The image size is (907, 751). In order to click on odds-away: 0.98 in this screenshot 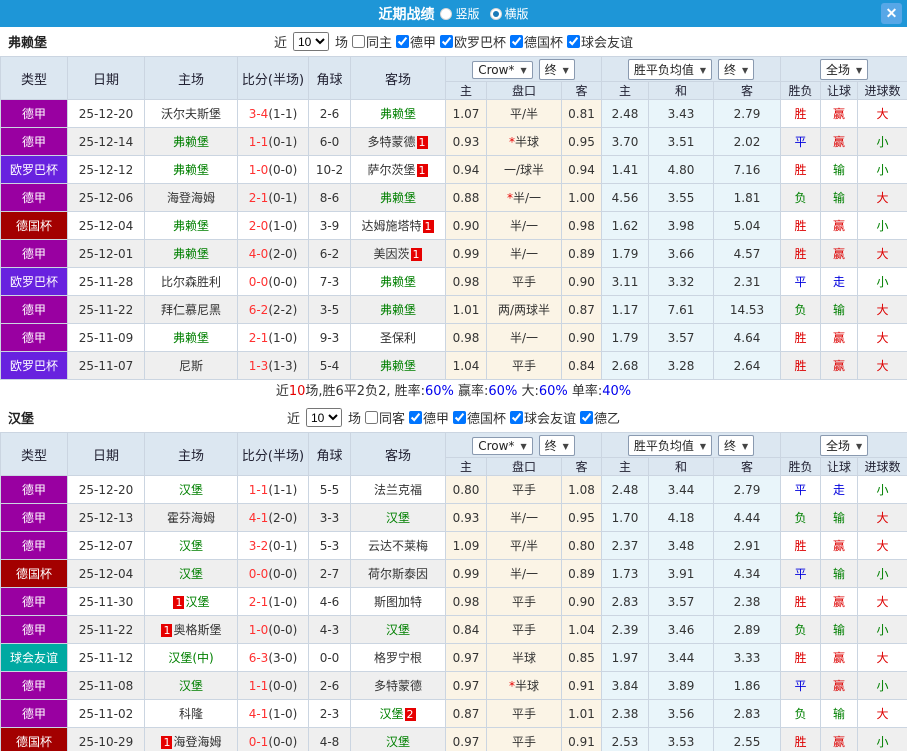, I will do `click(581, 225)`.